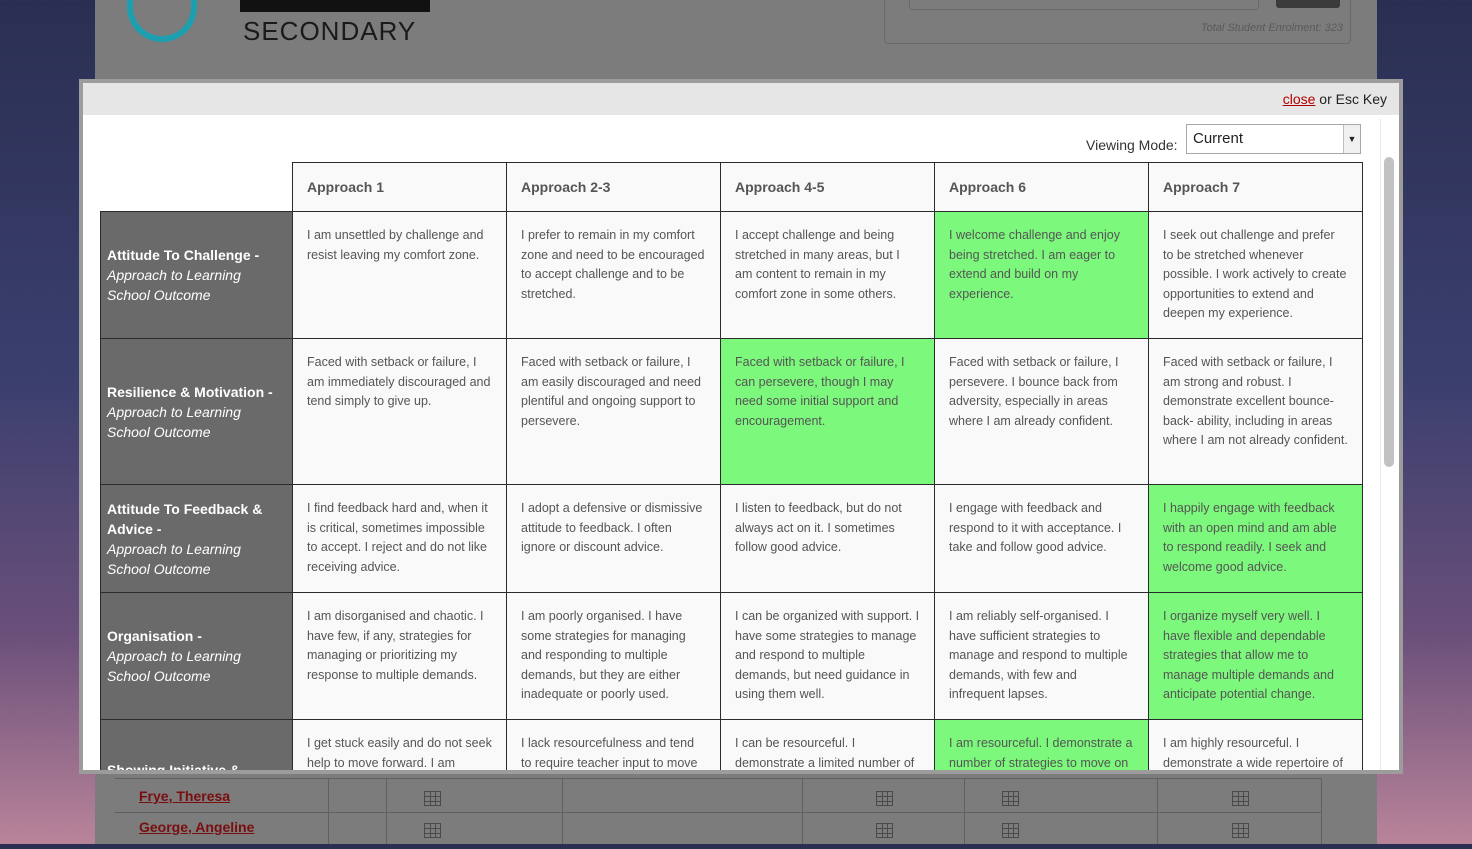  I want to click on total-enrolment: Total Student Enrolment: 323, so click(1271, 28).